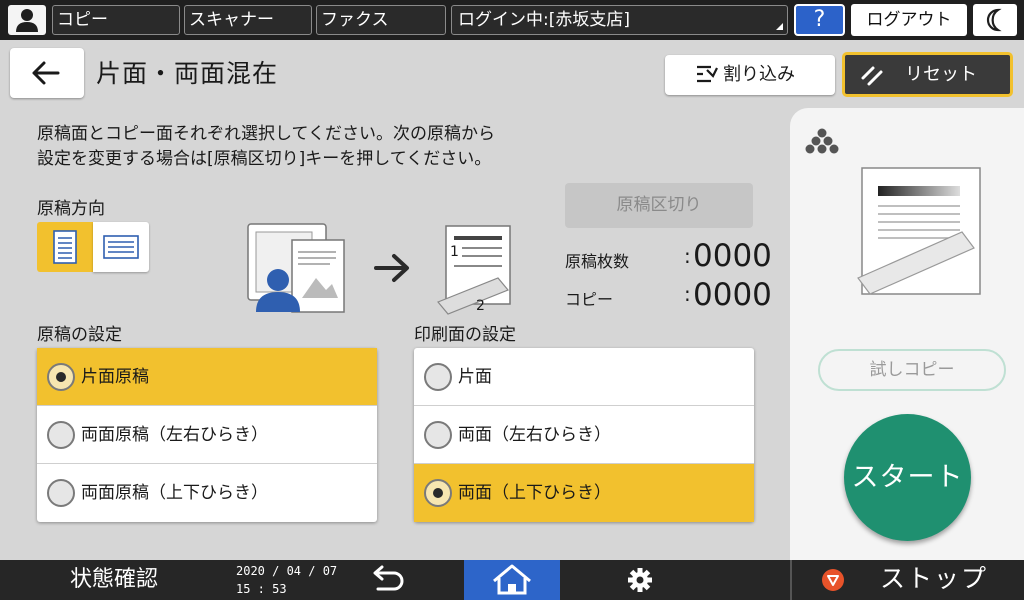  What do you see at coordinates (296, 268) in the screenshot?
I see `original-stack-icon` at bounding box center [296, 268].